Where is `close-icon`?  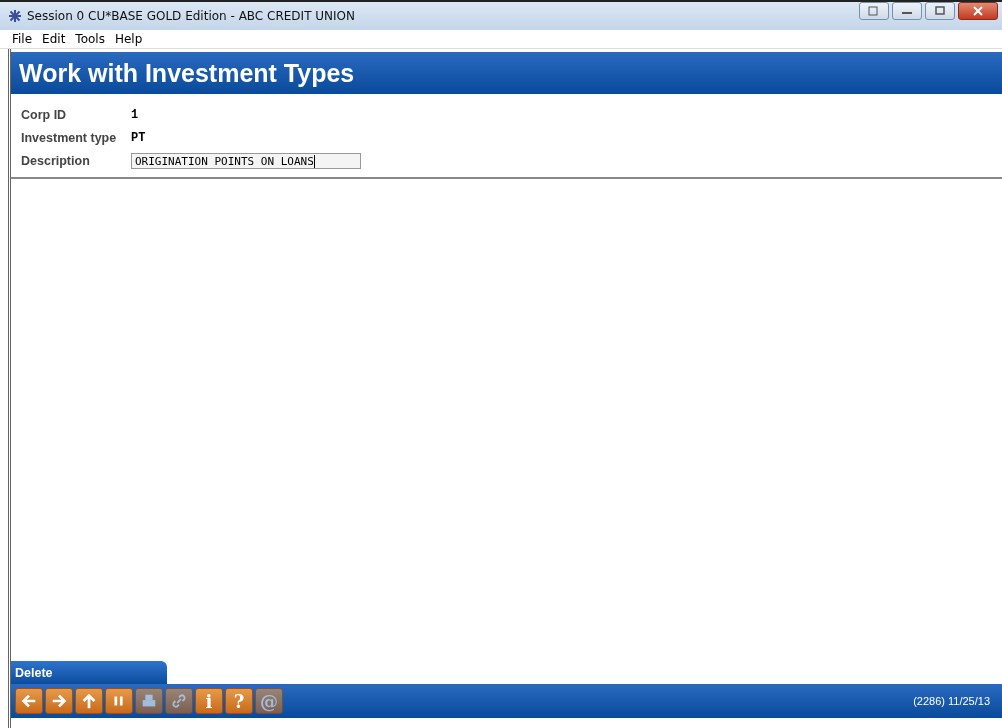 close-icon is located at coordinates (978, 11).